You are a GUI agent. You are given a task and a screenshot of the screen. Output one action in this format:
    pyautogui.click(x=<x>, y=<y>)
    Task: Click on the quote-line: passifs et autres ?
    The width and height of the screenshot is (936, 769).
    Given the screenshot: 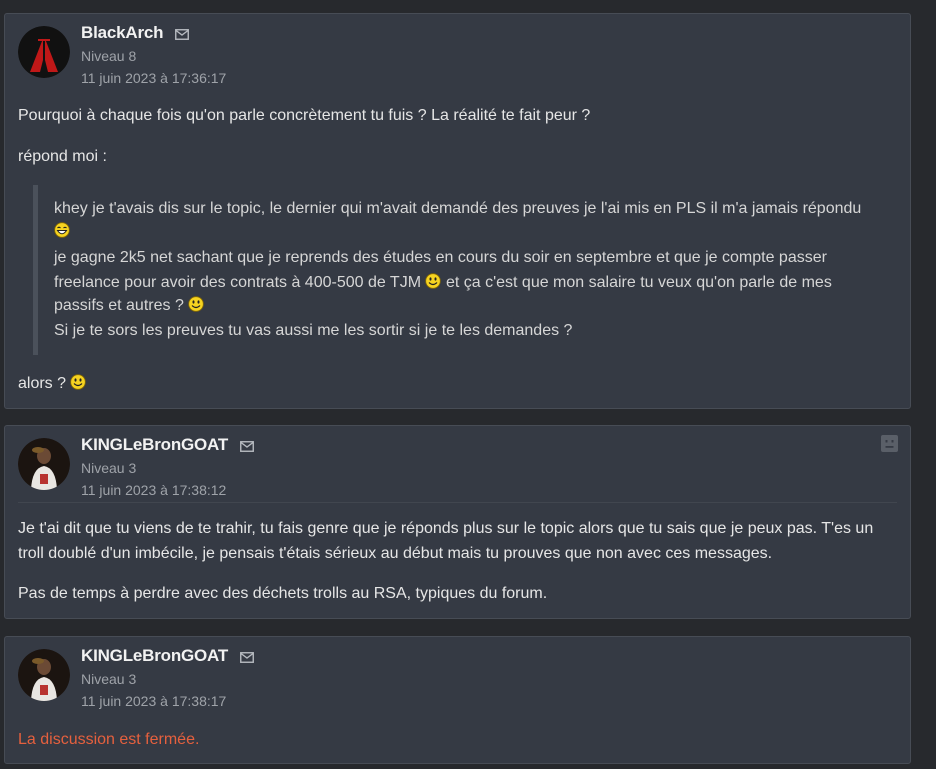 What is the action you would take?
    pyautogui.click(x=129, y=305)
    